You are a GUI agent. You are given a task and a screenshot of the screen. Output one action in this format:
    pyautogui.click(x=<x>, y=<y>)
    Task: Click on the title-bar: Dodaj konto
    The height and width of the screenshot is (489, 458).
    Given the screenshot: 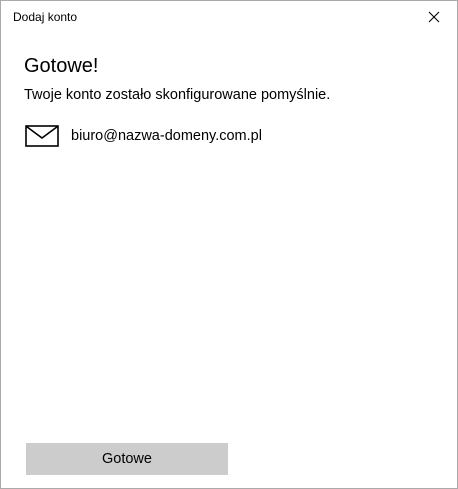 What is the action you would take?
    pyautogui.click(x=229, y=16)
    